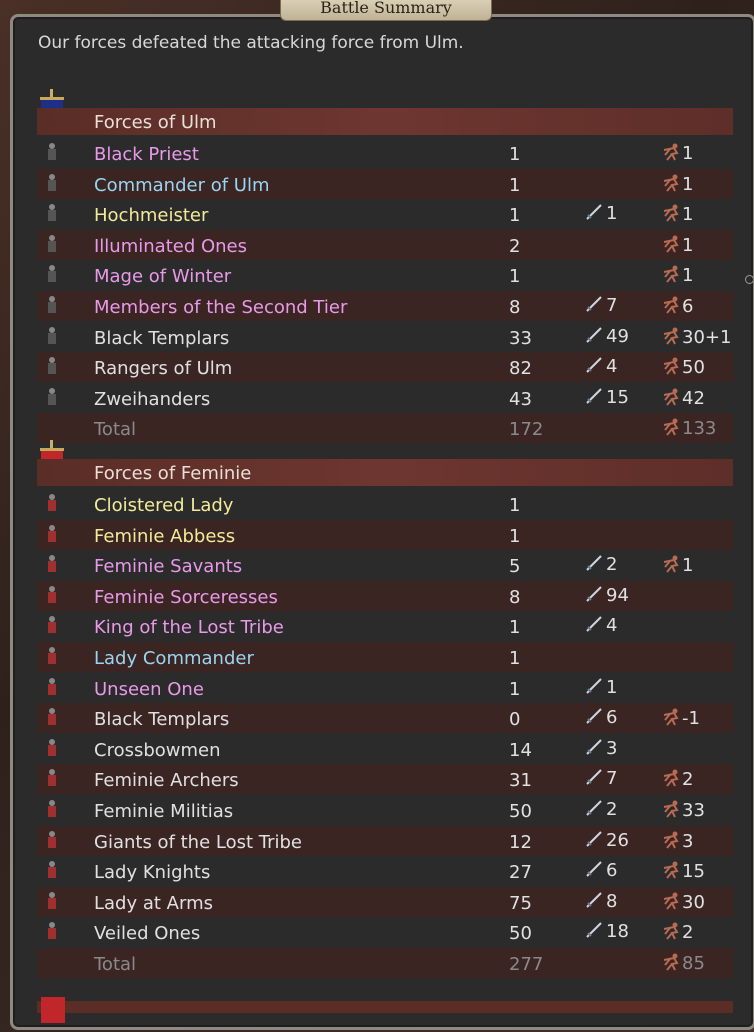 This screenshot has width=754, height=1032. What do you see at coordinates (153, 903) in the screenshot?
I see `unit-name: Lady at Arms` at bounding box center [153, 903].